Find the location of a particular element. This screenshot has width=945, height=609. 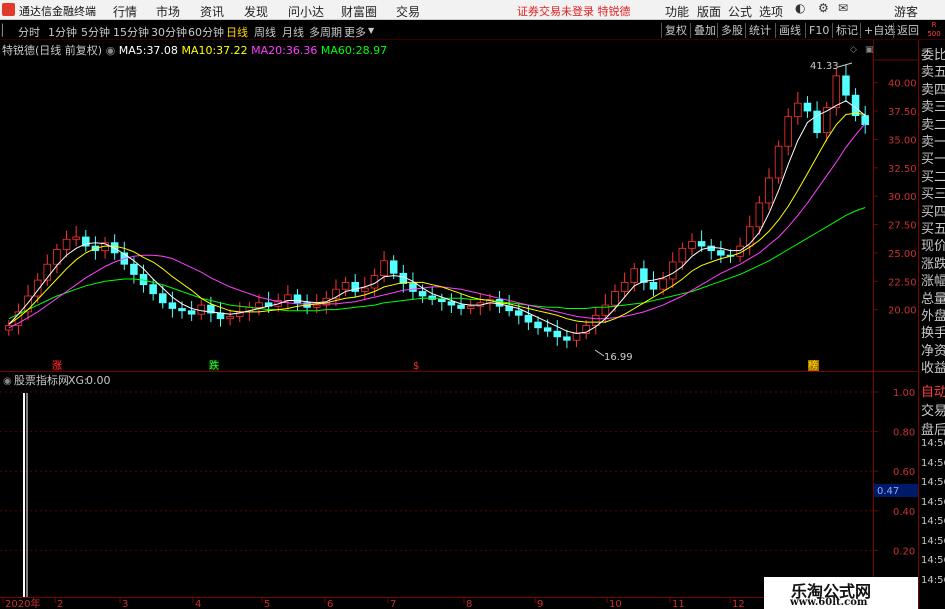

watermark-url: www.60lt.com is located at coordinates (829, 602).